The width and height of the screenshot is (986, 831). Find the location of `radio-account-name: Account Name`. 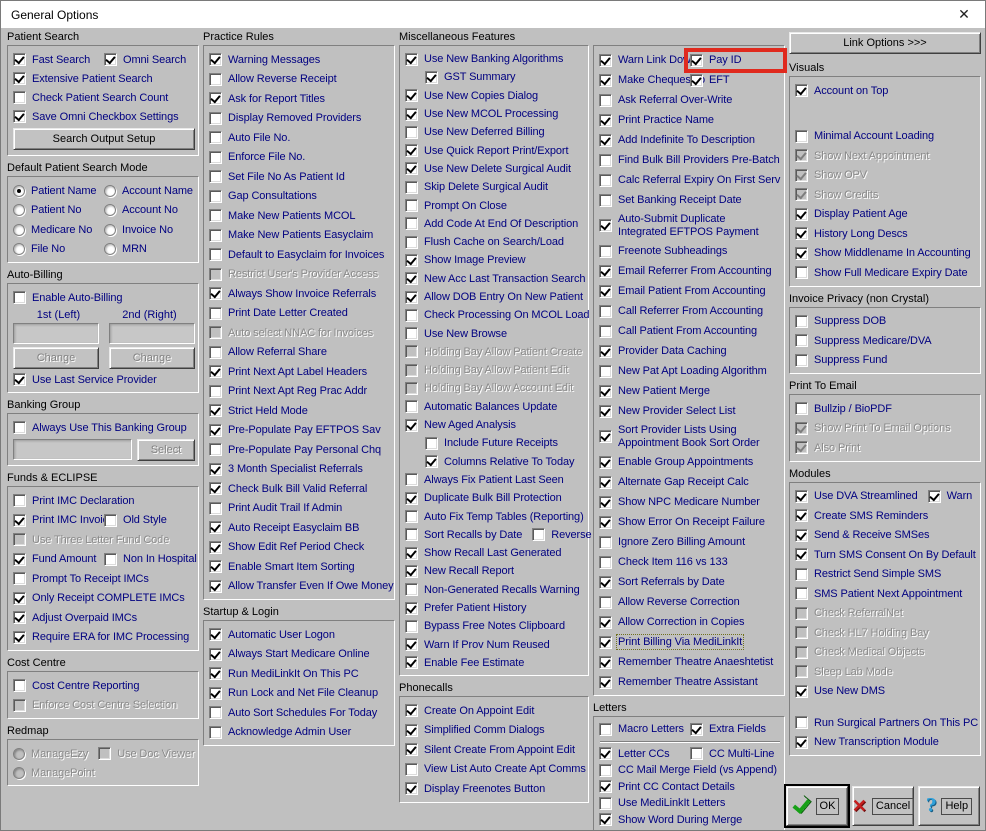

radio-account-name: Account Name is located at coordinates (149, 190).